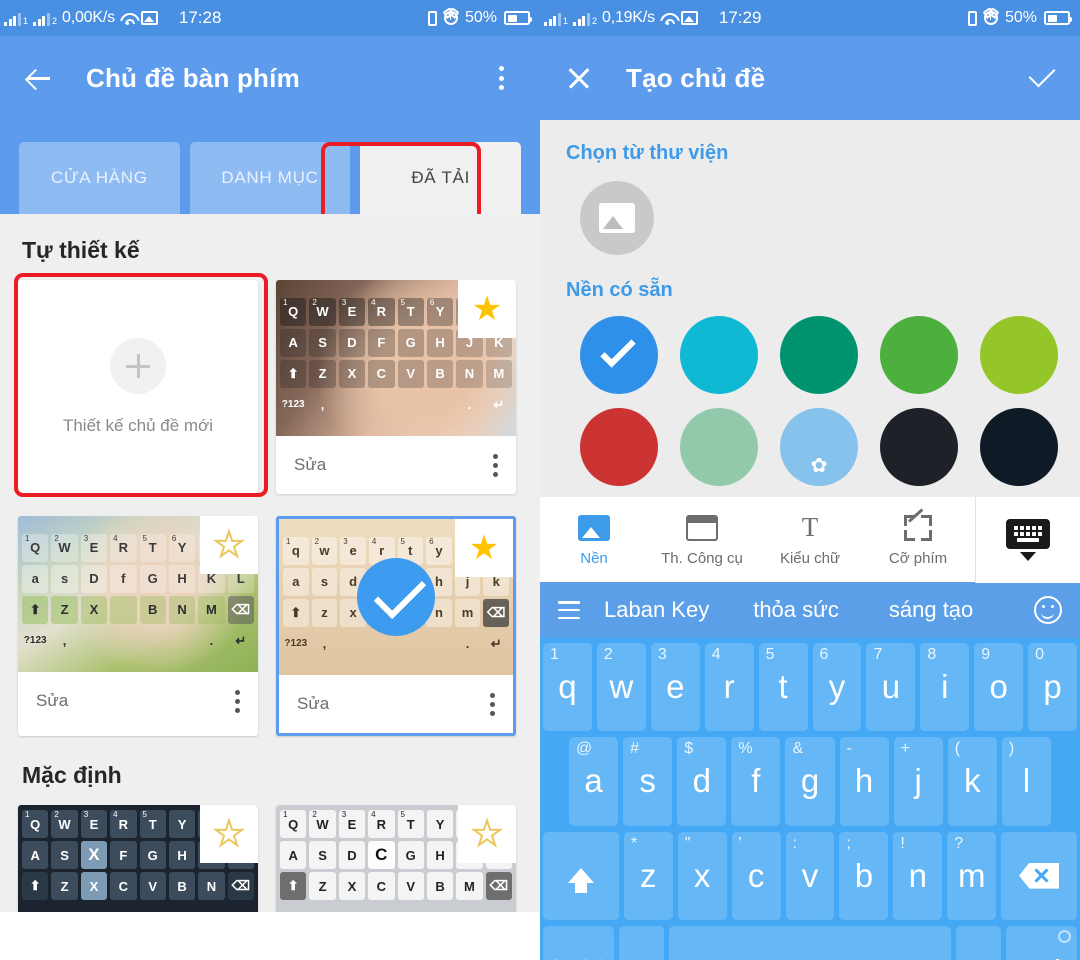  What do you see at coordinates (393, 404) in the screenshot?
I see `preview-row: ?123 , . ↵` at bounding box center [393, 404].